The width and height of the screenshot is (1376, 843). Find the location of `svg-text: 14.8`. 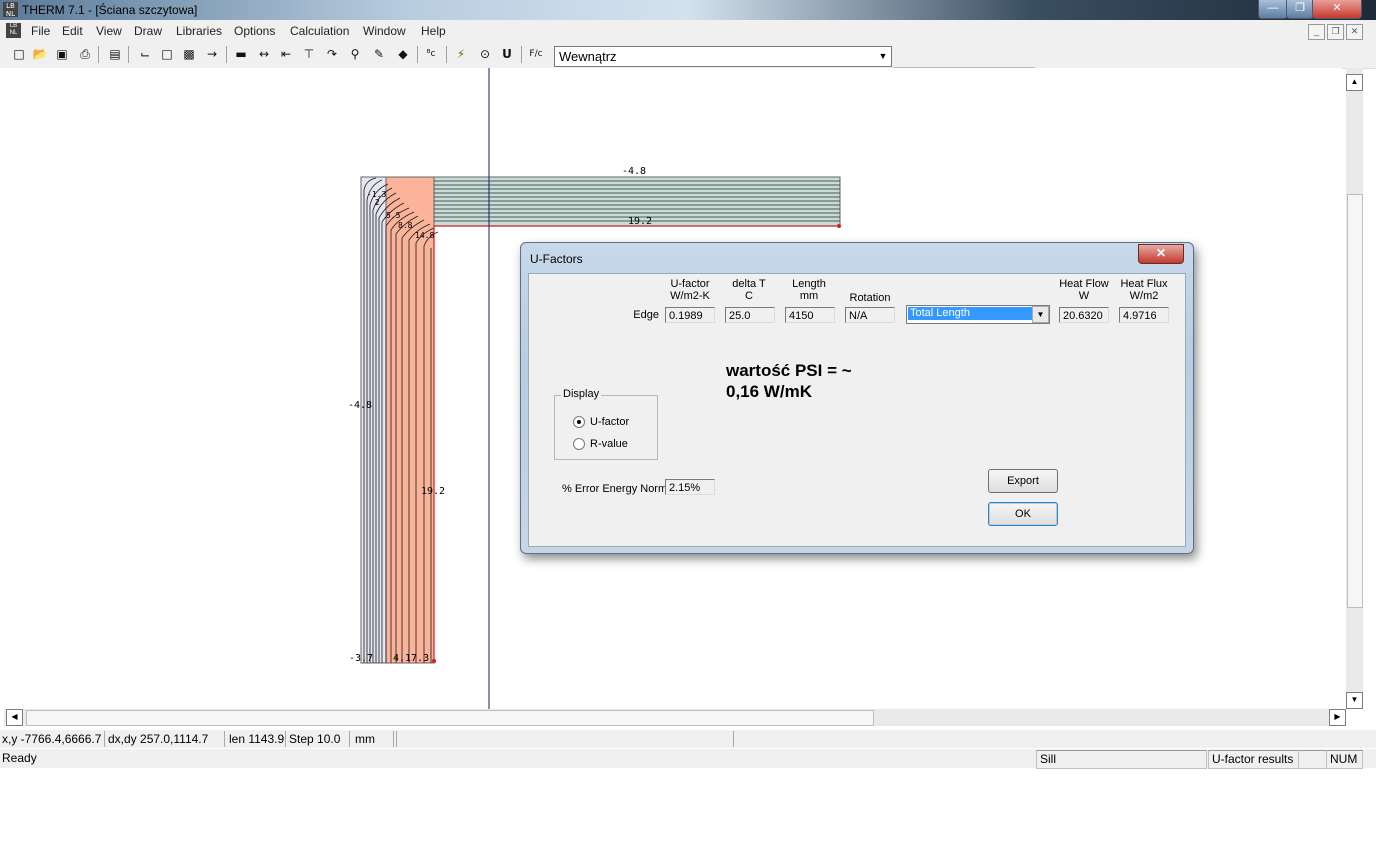

svg-text: 14.8 is located at coordinates (424, 235).